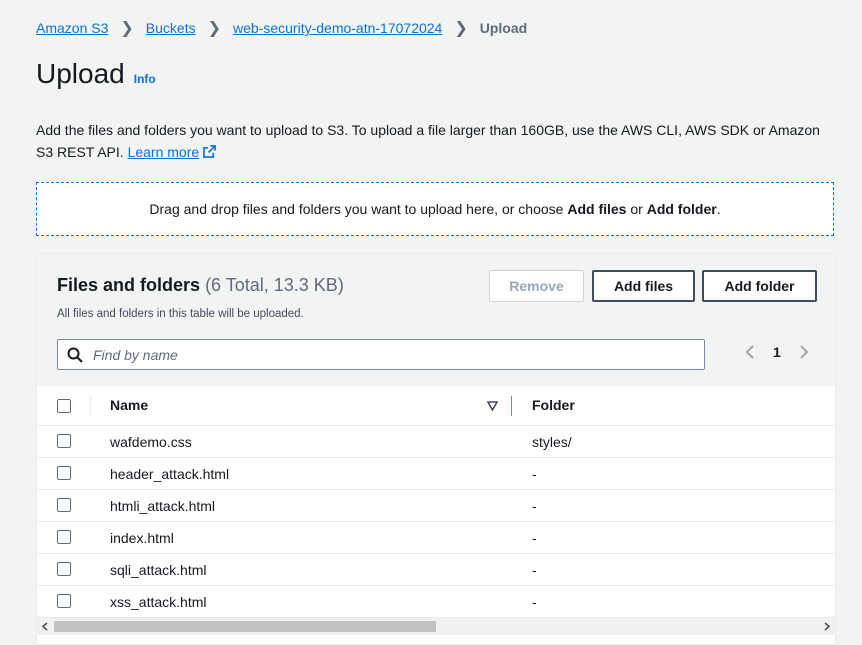  I want to click on dropzone-suffix: ., so click(718, 209).